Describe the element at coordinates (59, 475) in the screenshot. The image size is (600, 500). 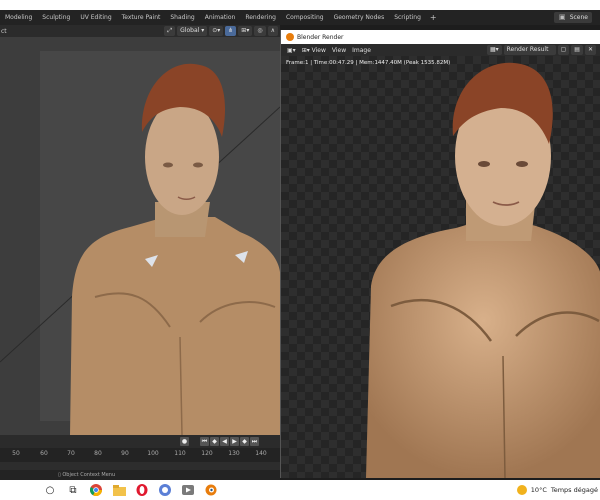
I see `mouse-icon: ▯` at that location.